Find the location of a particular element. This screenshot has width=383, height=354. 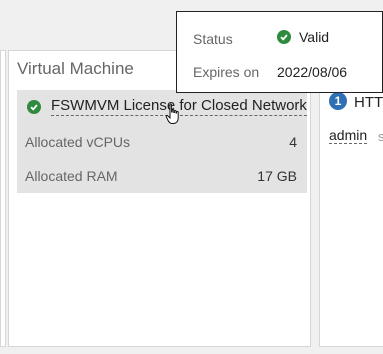

spec-label: Allocated vCPUs is located at coordinates (78, 142).